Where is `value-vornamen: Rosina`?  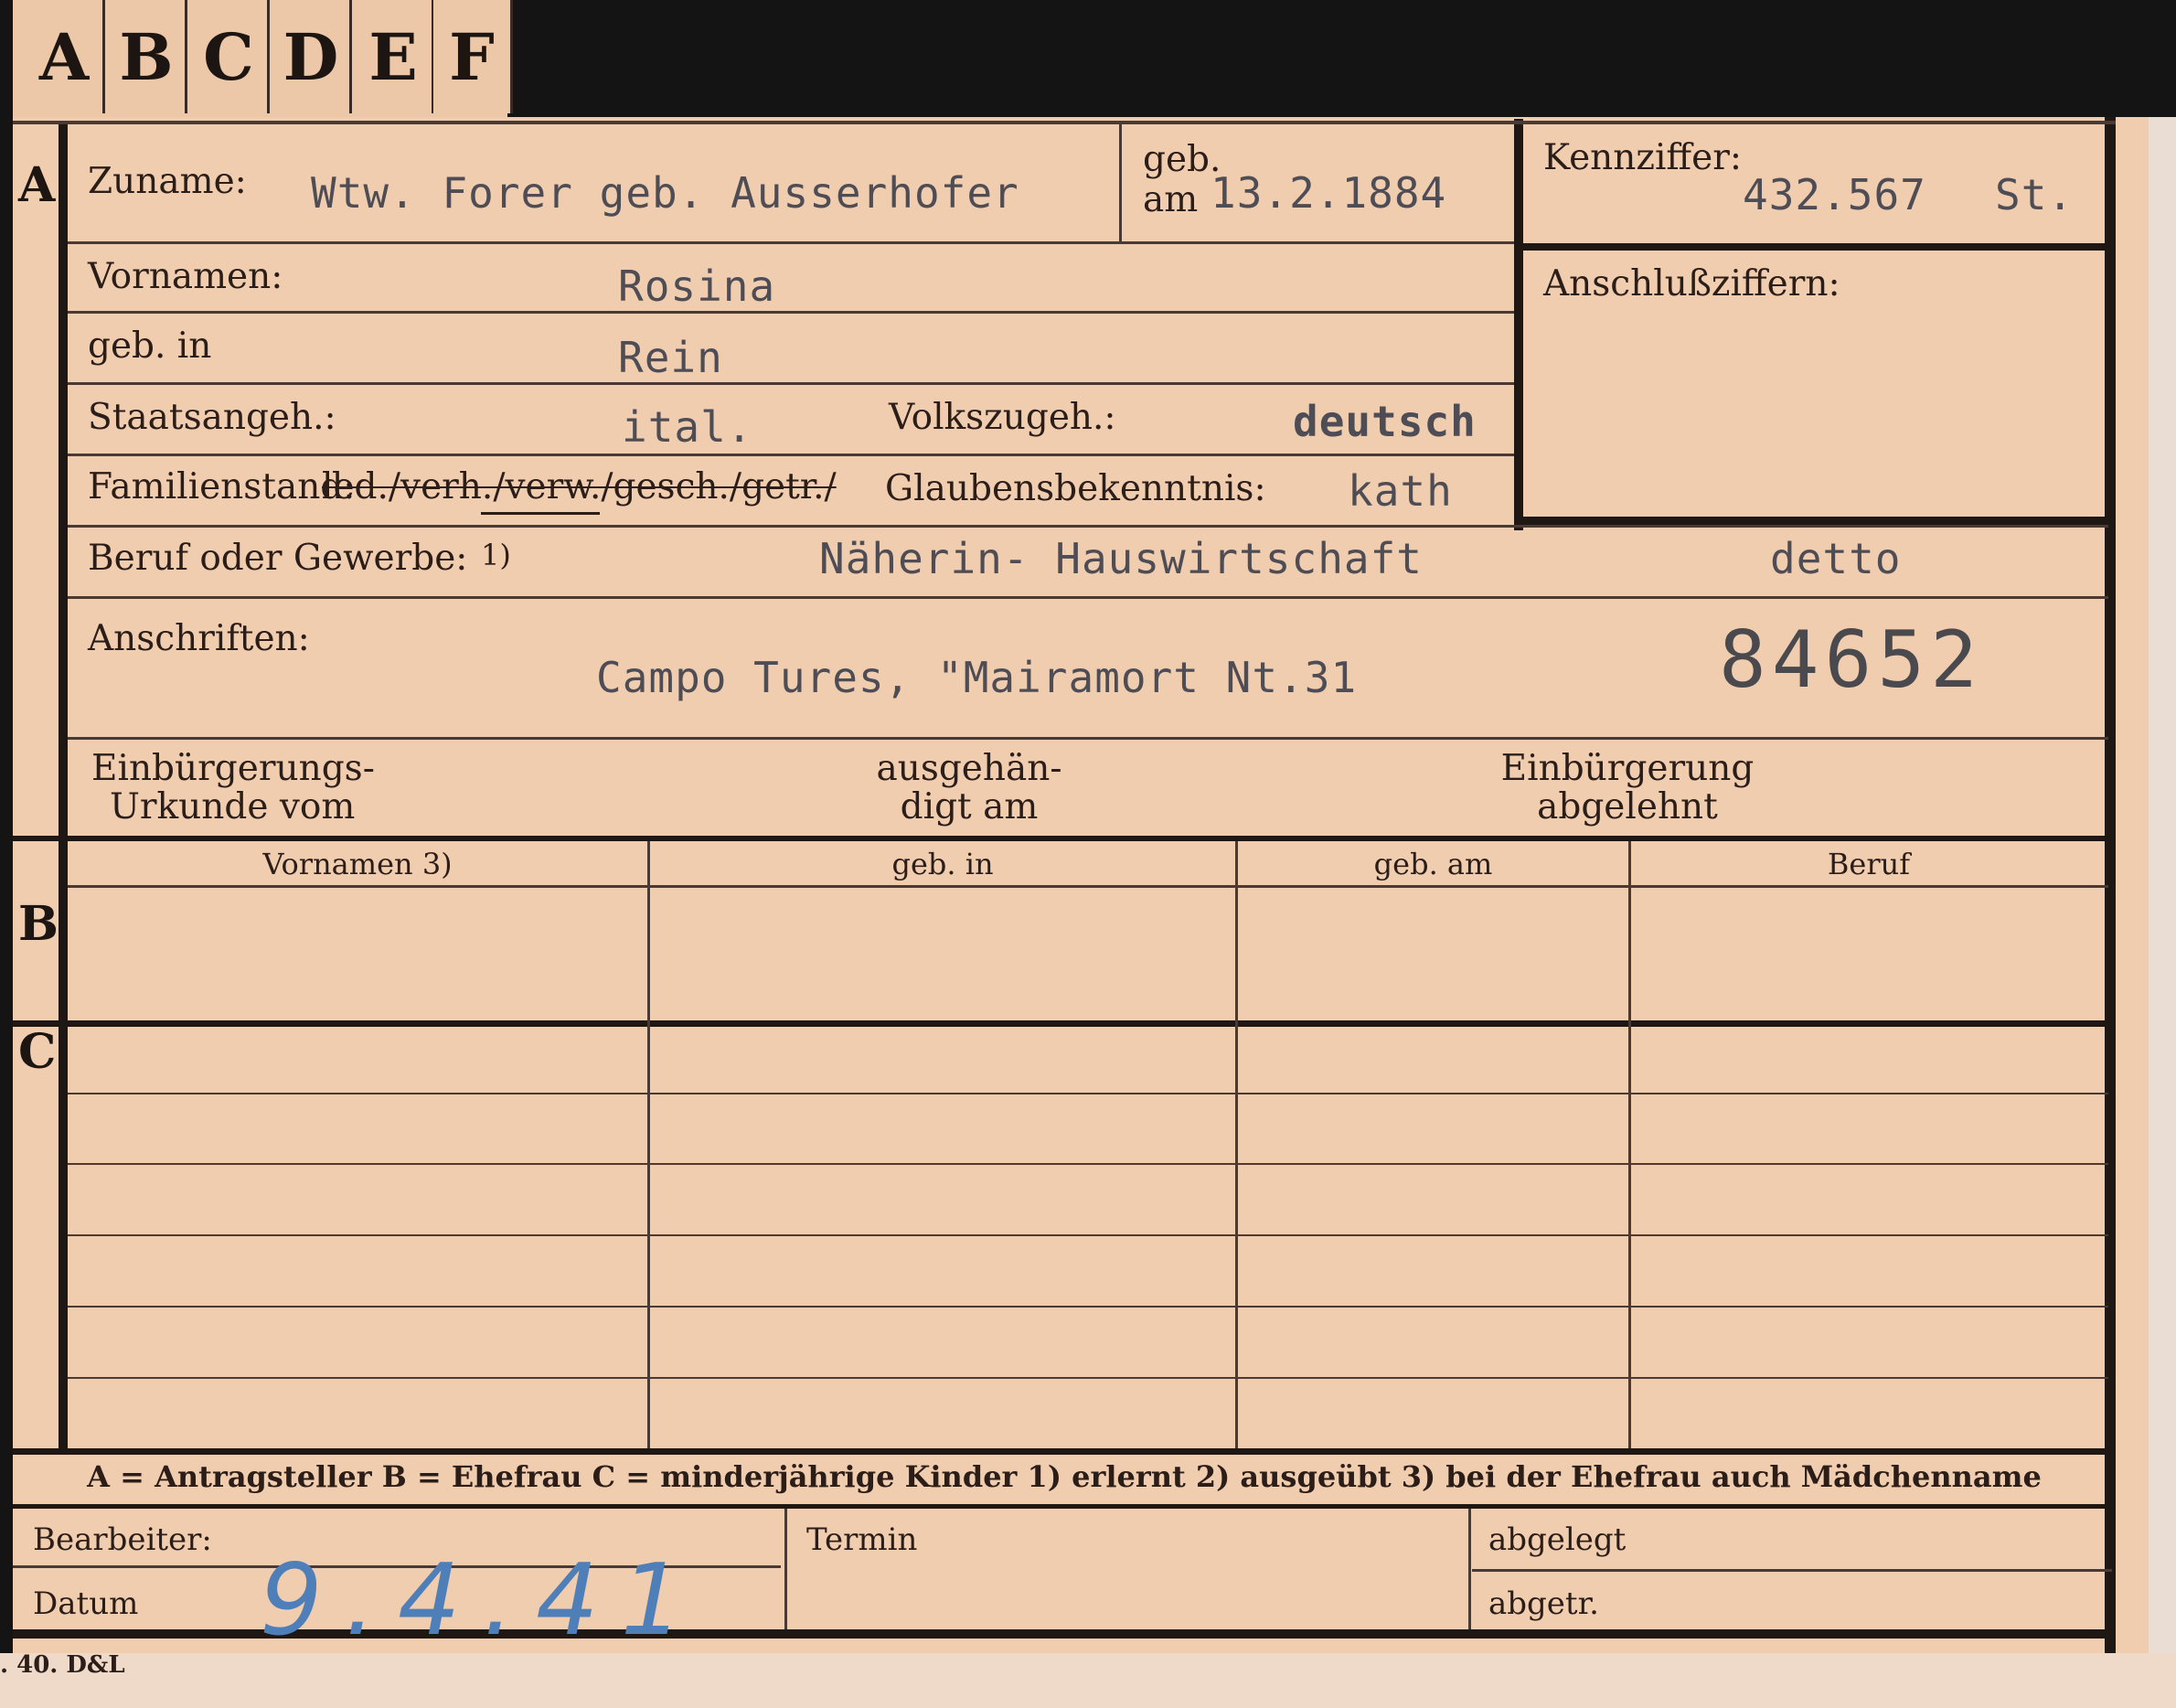 value-vornamen: Rosina is located at coordinates (697, 286).